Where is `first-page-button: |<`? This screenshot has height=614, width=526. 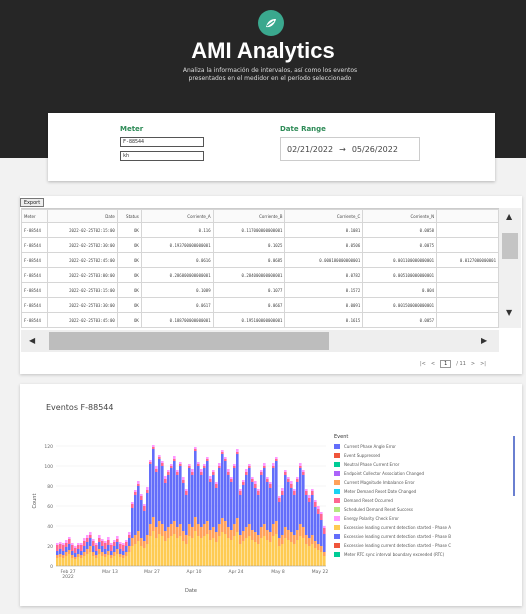 first-page-button: |< is located at coordinates (423, 364).